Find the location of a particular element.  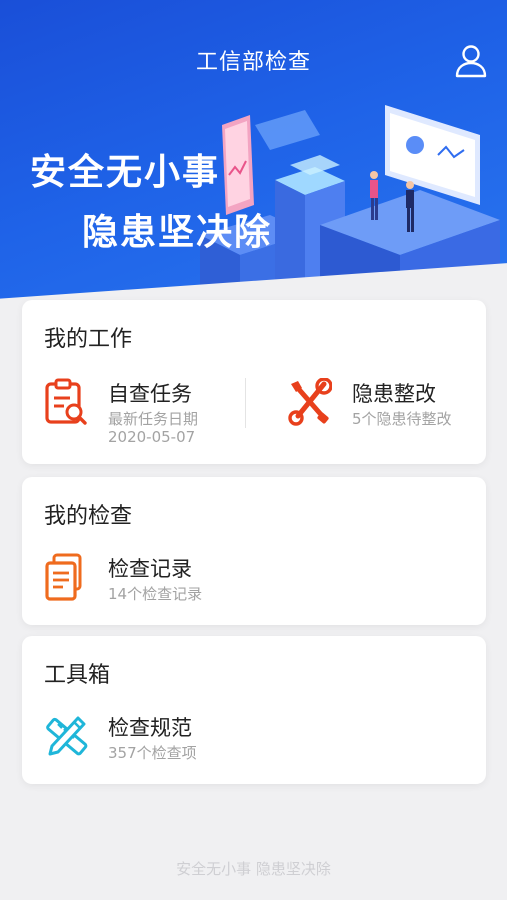

self-check-task-item: 自查任务 最新任务日期 2020-05-07 is located at coordinates (139, 413).